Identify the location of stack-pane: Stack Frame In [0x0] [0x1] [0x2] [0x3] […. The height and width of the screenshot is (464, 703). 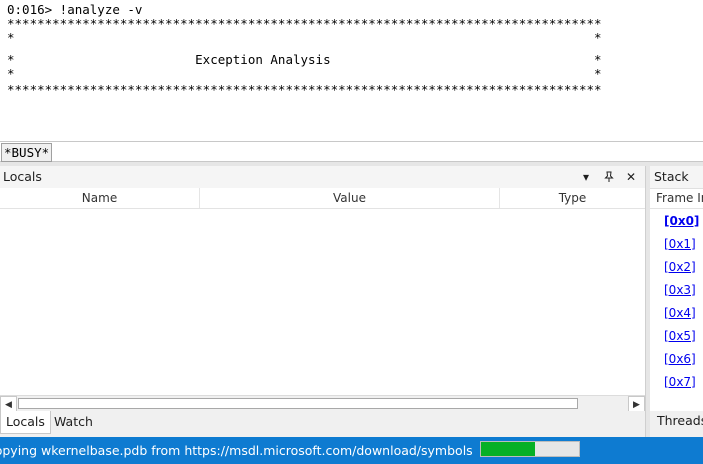
(676, 301).